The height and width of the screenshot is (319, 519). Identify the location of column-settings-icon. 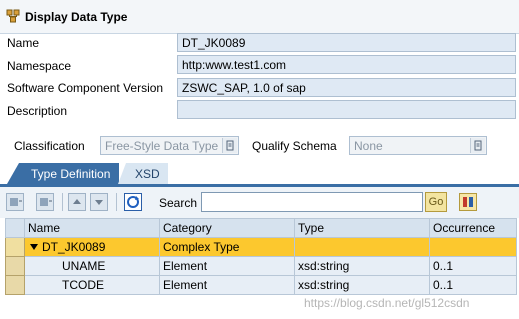
(468, 202).